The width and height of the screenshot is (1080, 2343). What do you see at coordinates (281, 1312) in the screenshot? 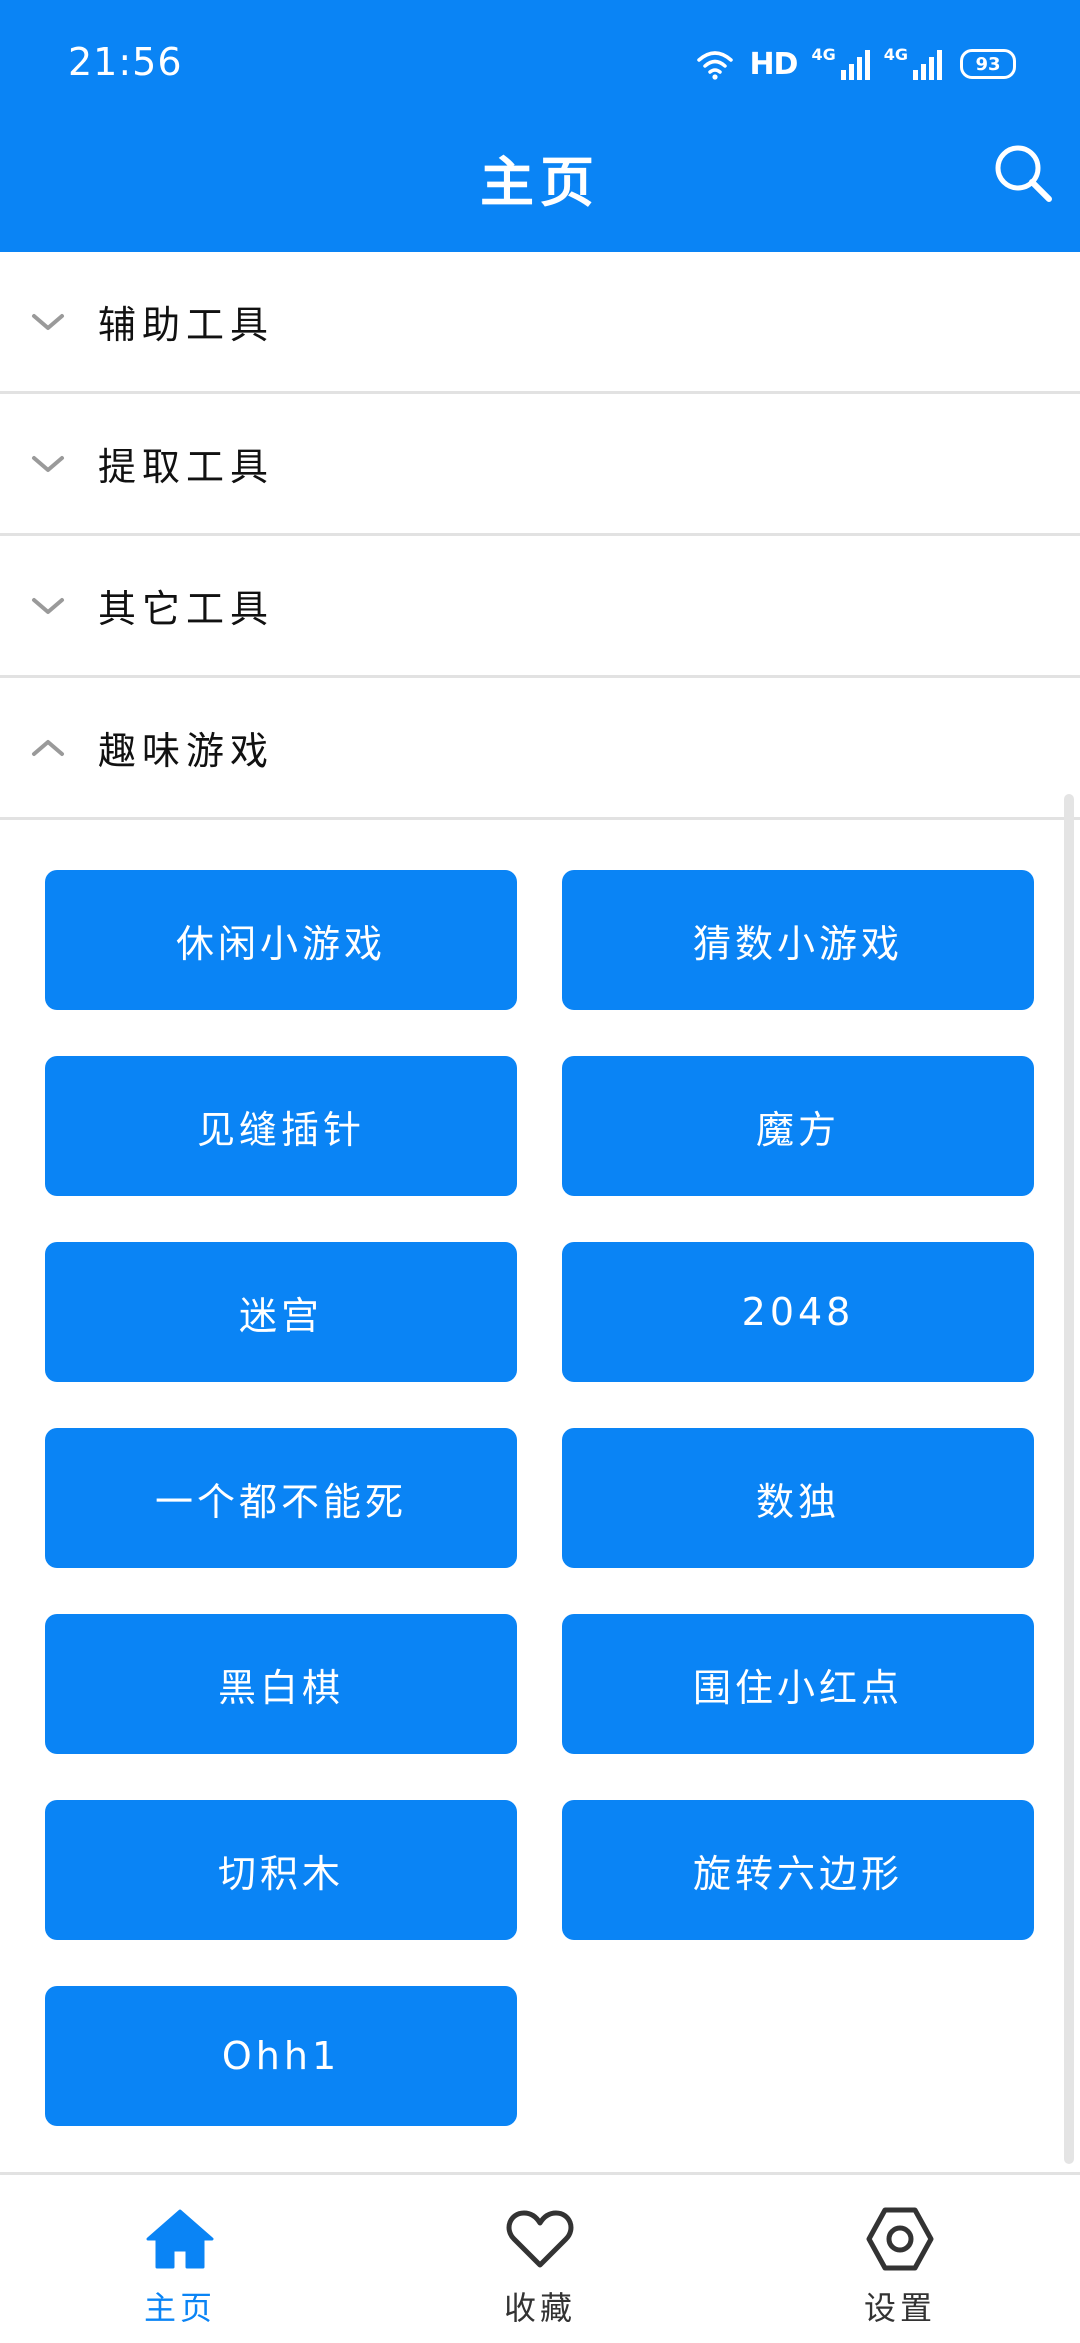
I see `game-button-maze: 迷宫` at bounding box center [281, 1312].